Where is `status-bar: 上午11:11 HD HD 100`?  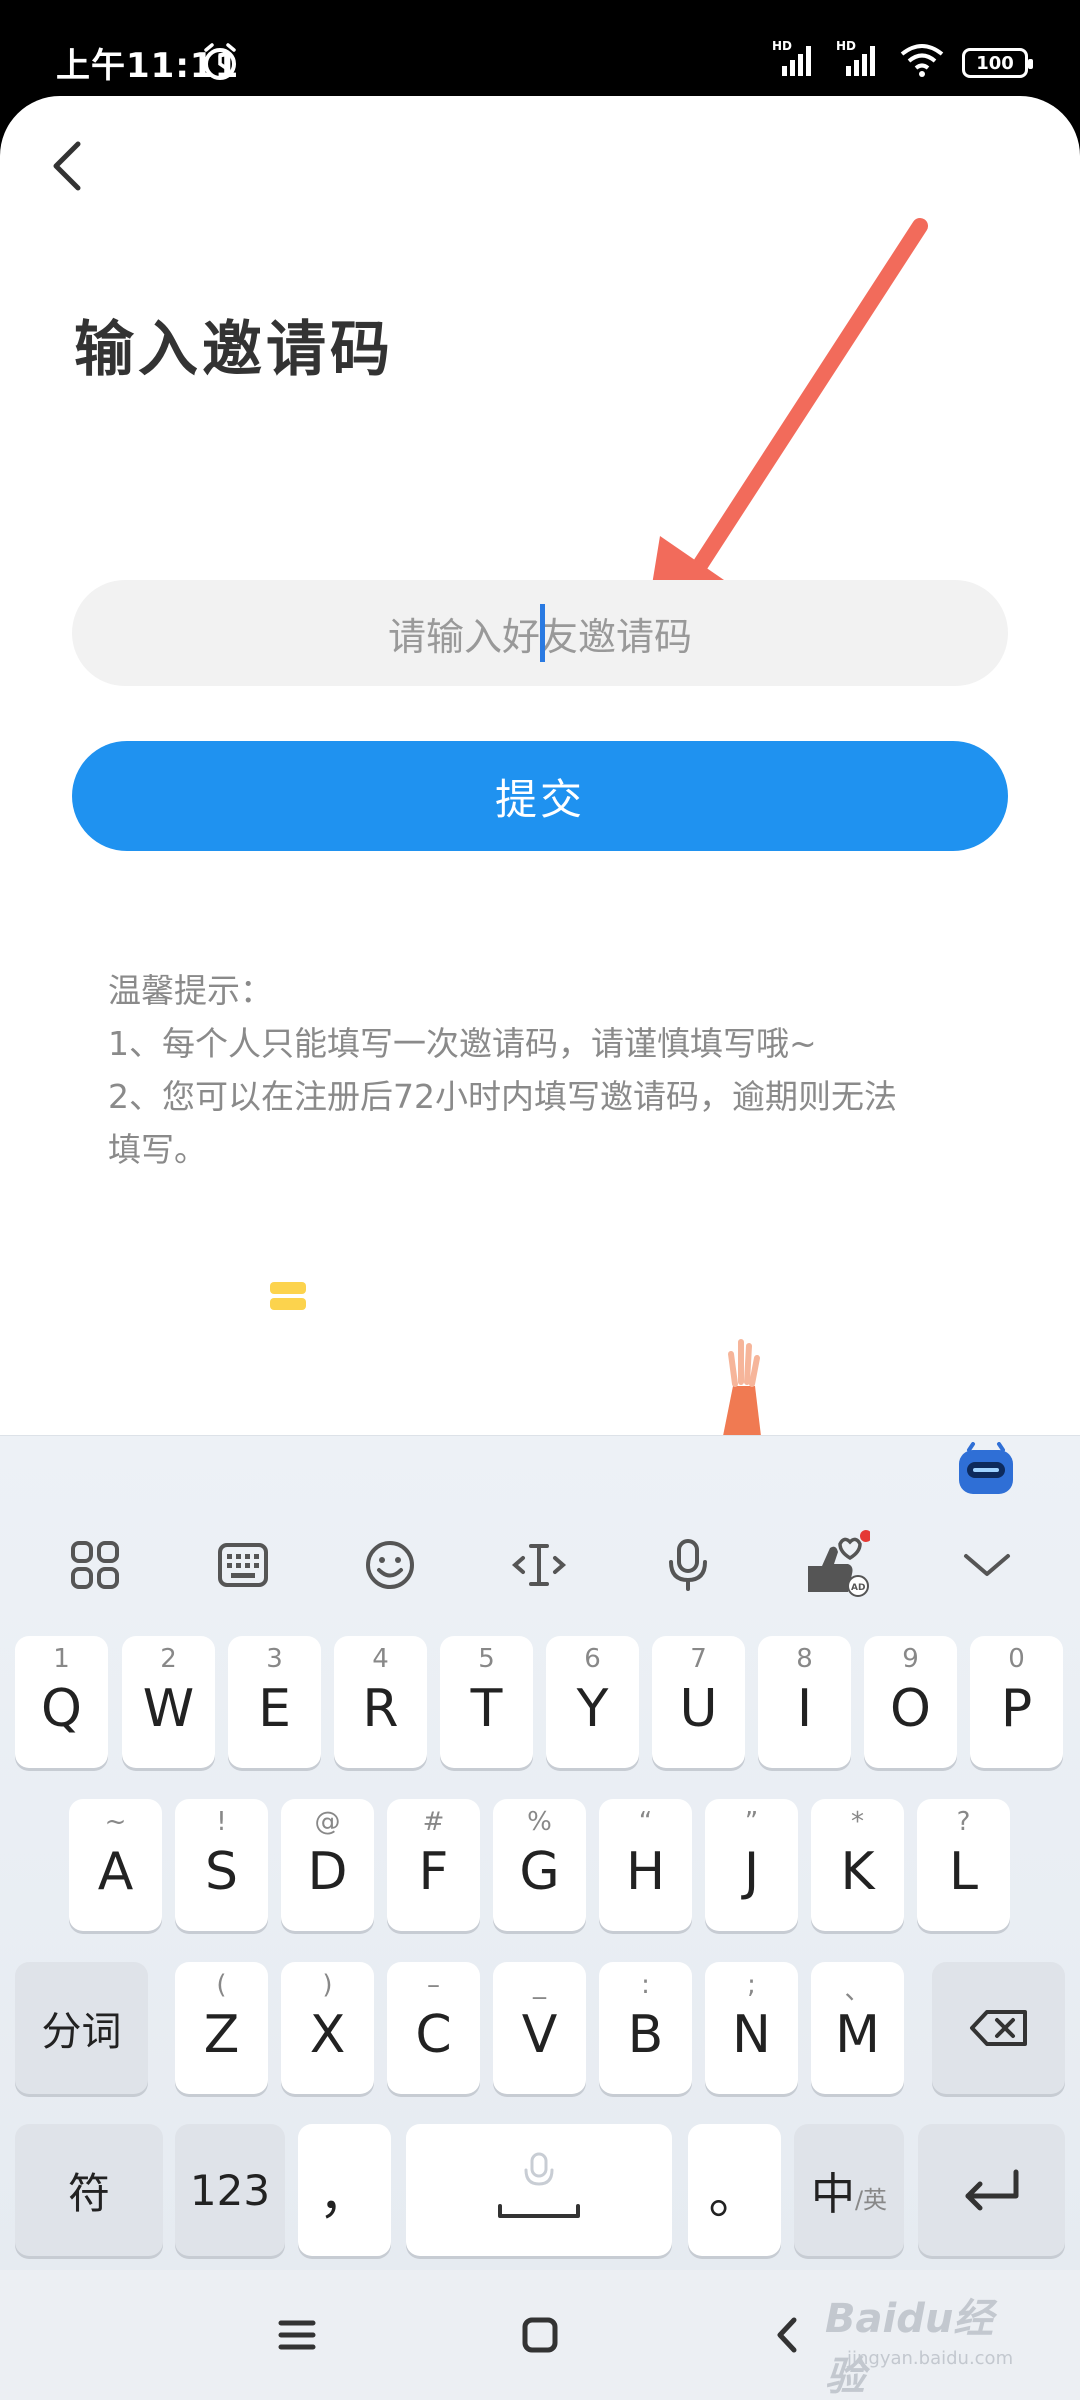 status-bar: 上午11:11 HD HD 100 is located at coordinates (540, 50).